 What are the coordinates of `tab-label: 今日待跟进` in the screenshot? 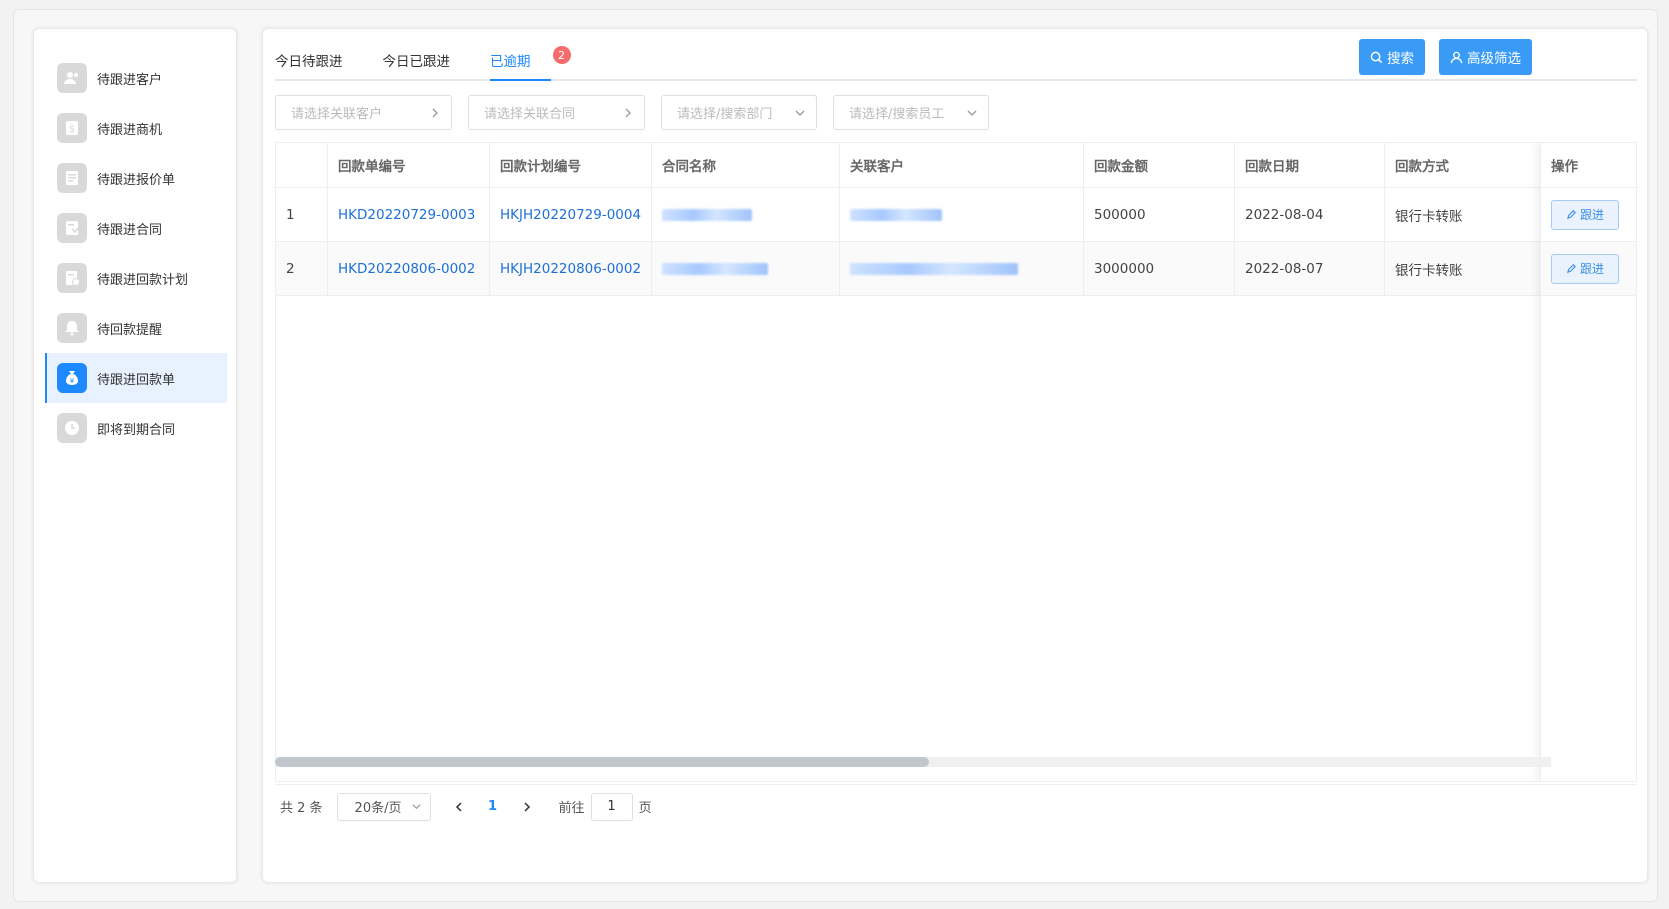 It's located at (309, 62).